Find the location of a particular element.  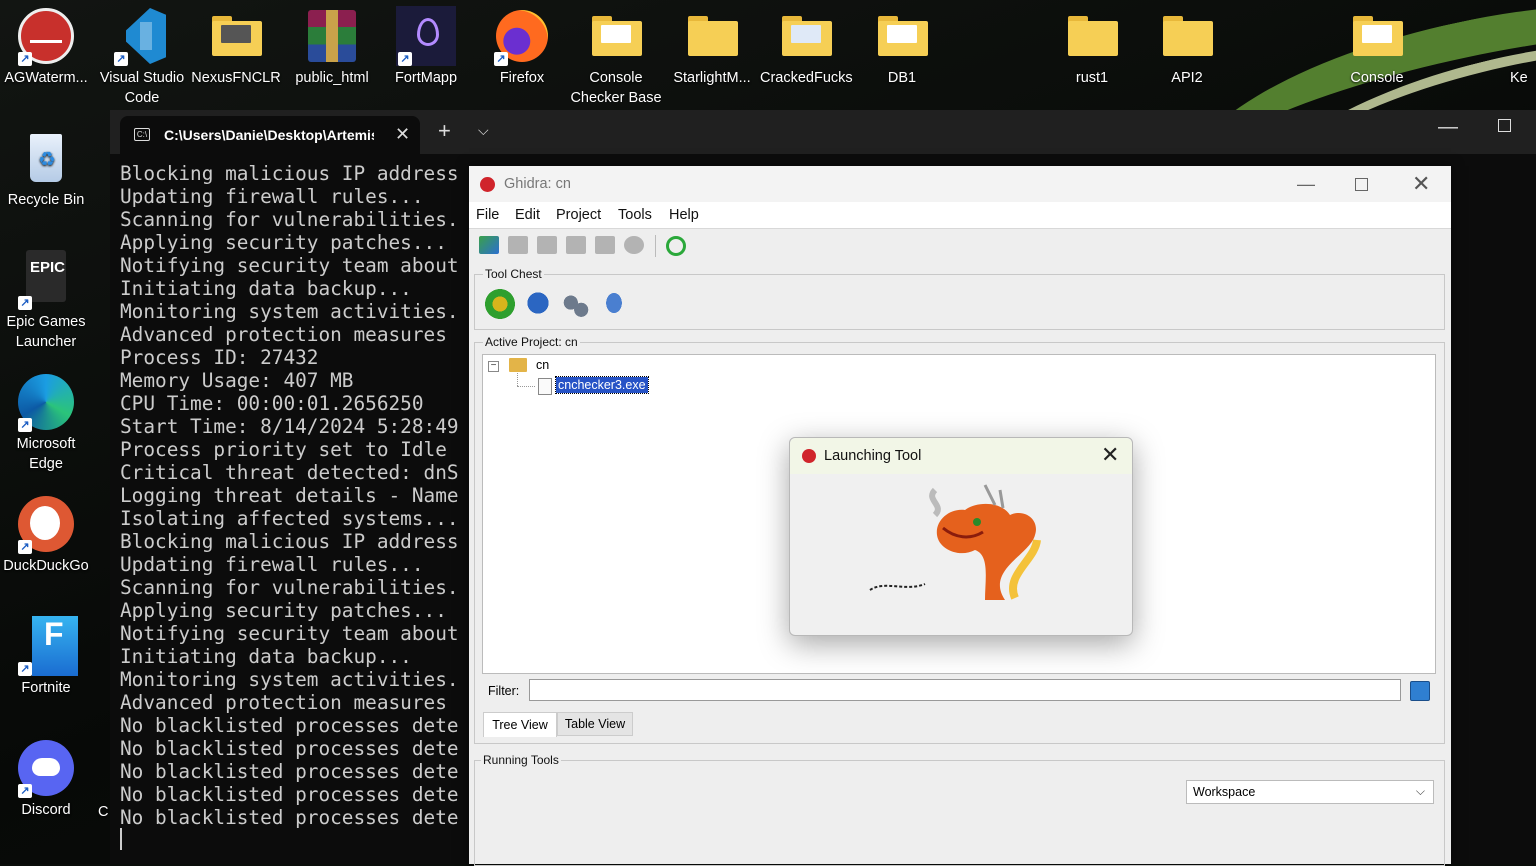

menu-tools: Tools is located at coordinates (635, 215).